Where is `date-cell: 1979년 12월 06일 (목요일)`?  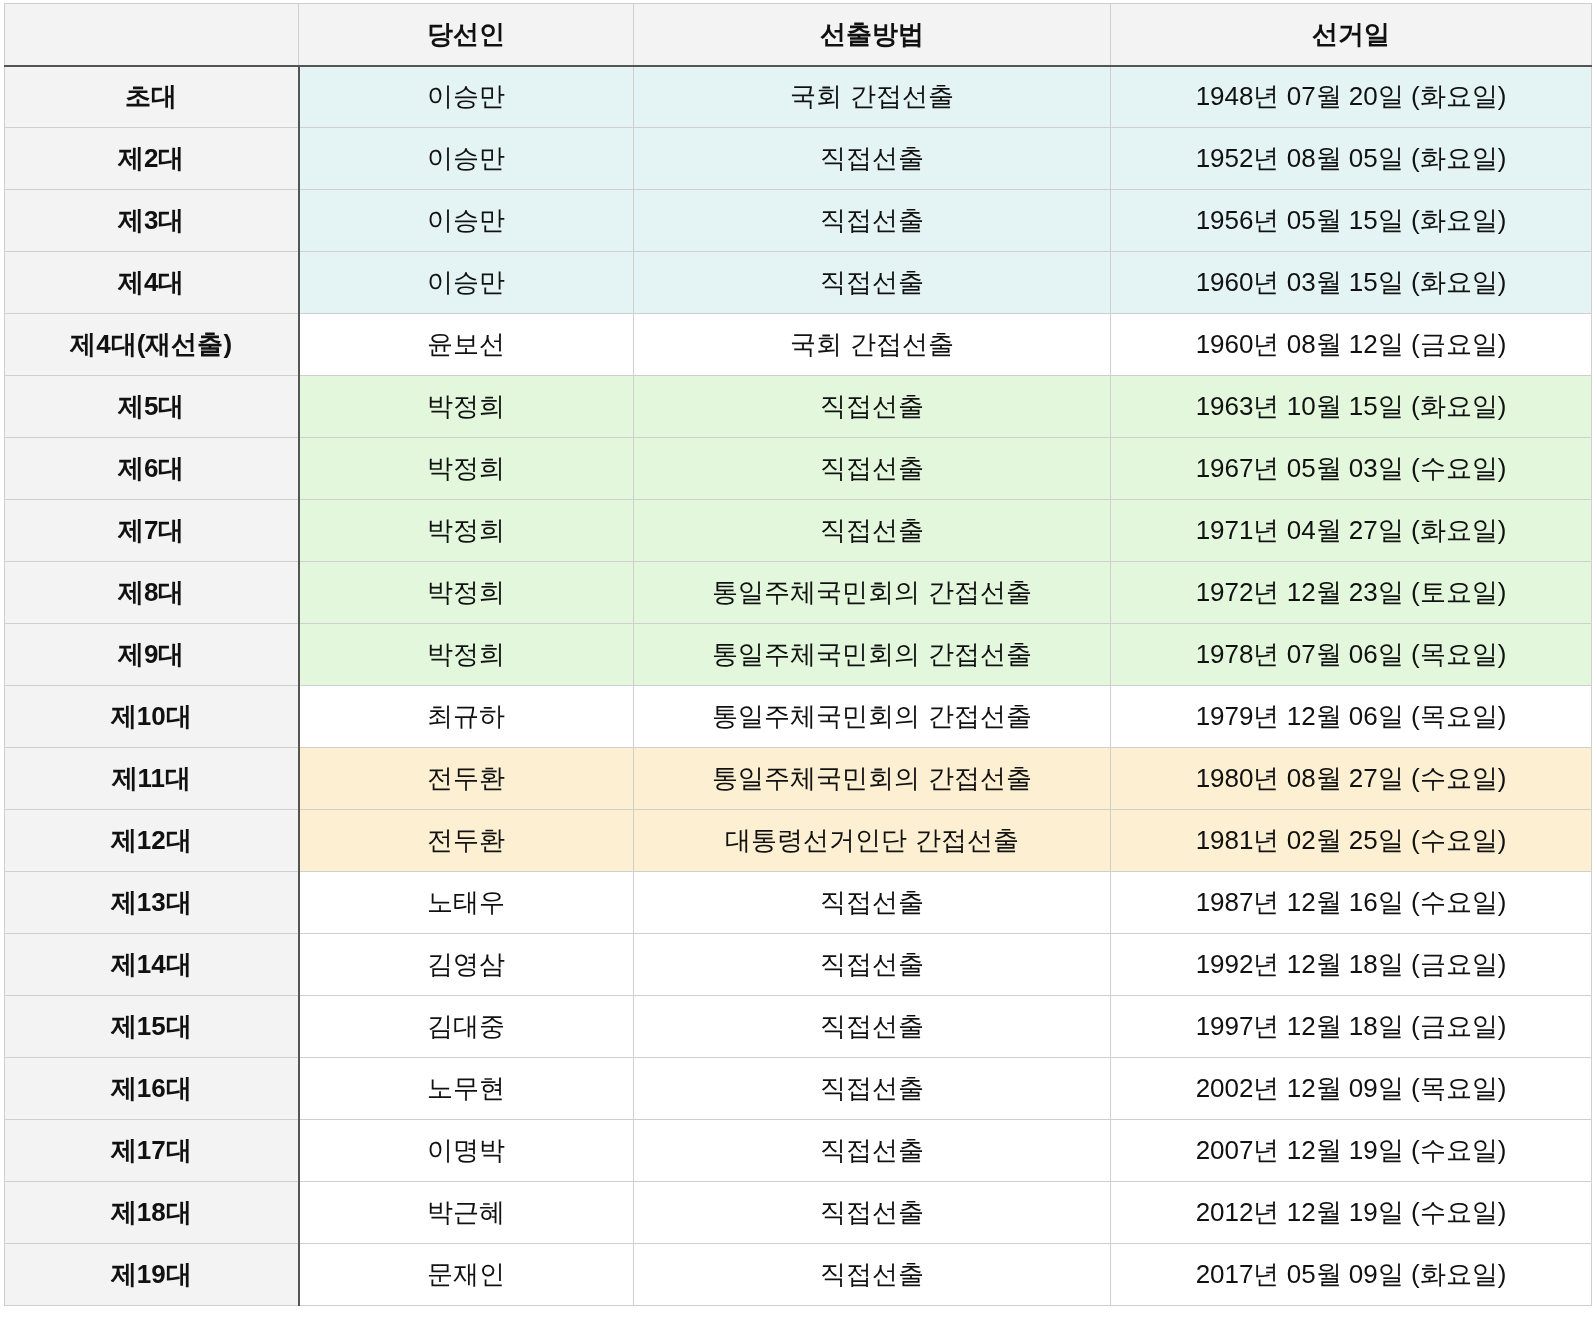 date-cell: 1979년 12월 06일 (목요일) is located at coordinates (1351, 716).